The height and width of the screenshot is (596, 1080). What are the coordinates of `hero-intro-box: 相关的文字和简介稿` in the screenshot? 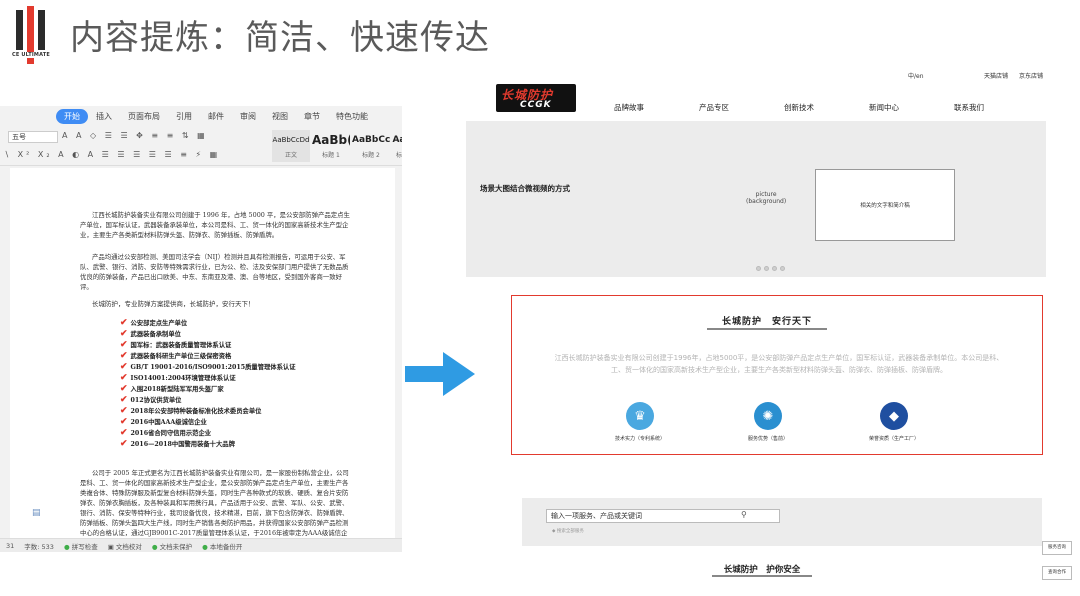 It's located at (885, 205).